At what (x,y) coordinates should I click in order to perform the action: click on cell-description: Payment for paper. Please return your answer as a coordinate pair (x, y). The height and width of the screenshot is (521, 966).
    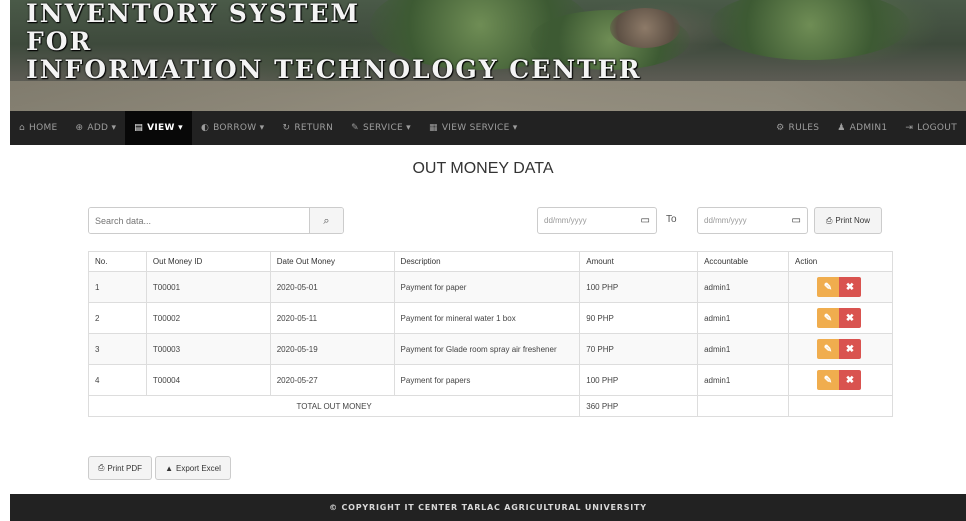
    Looking at the image, I should click on (487, 287).